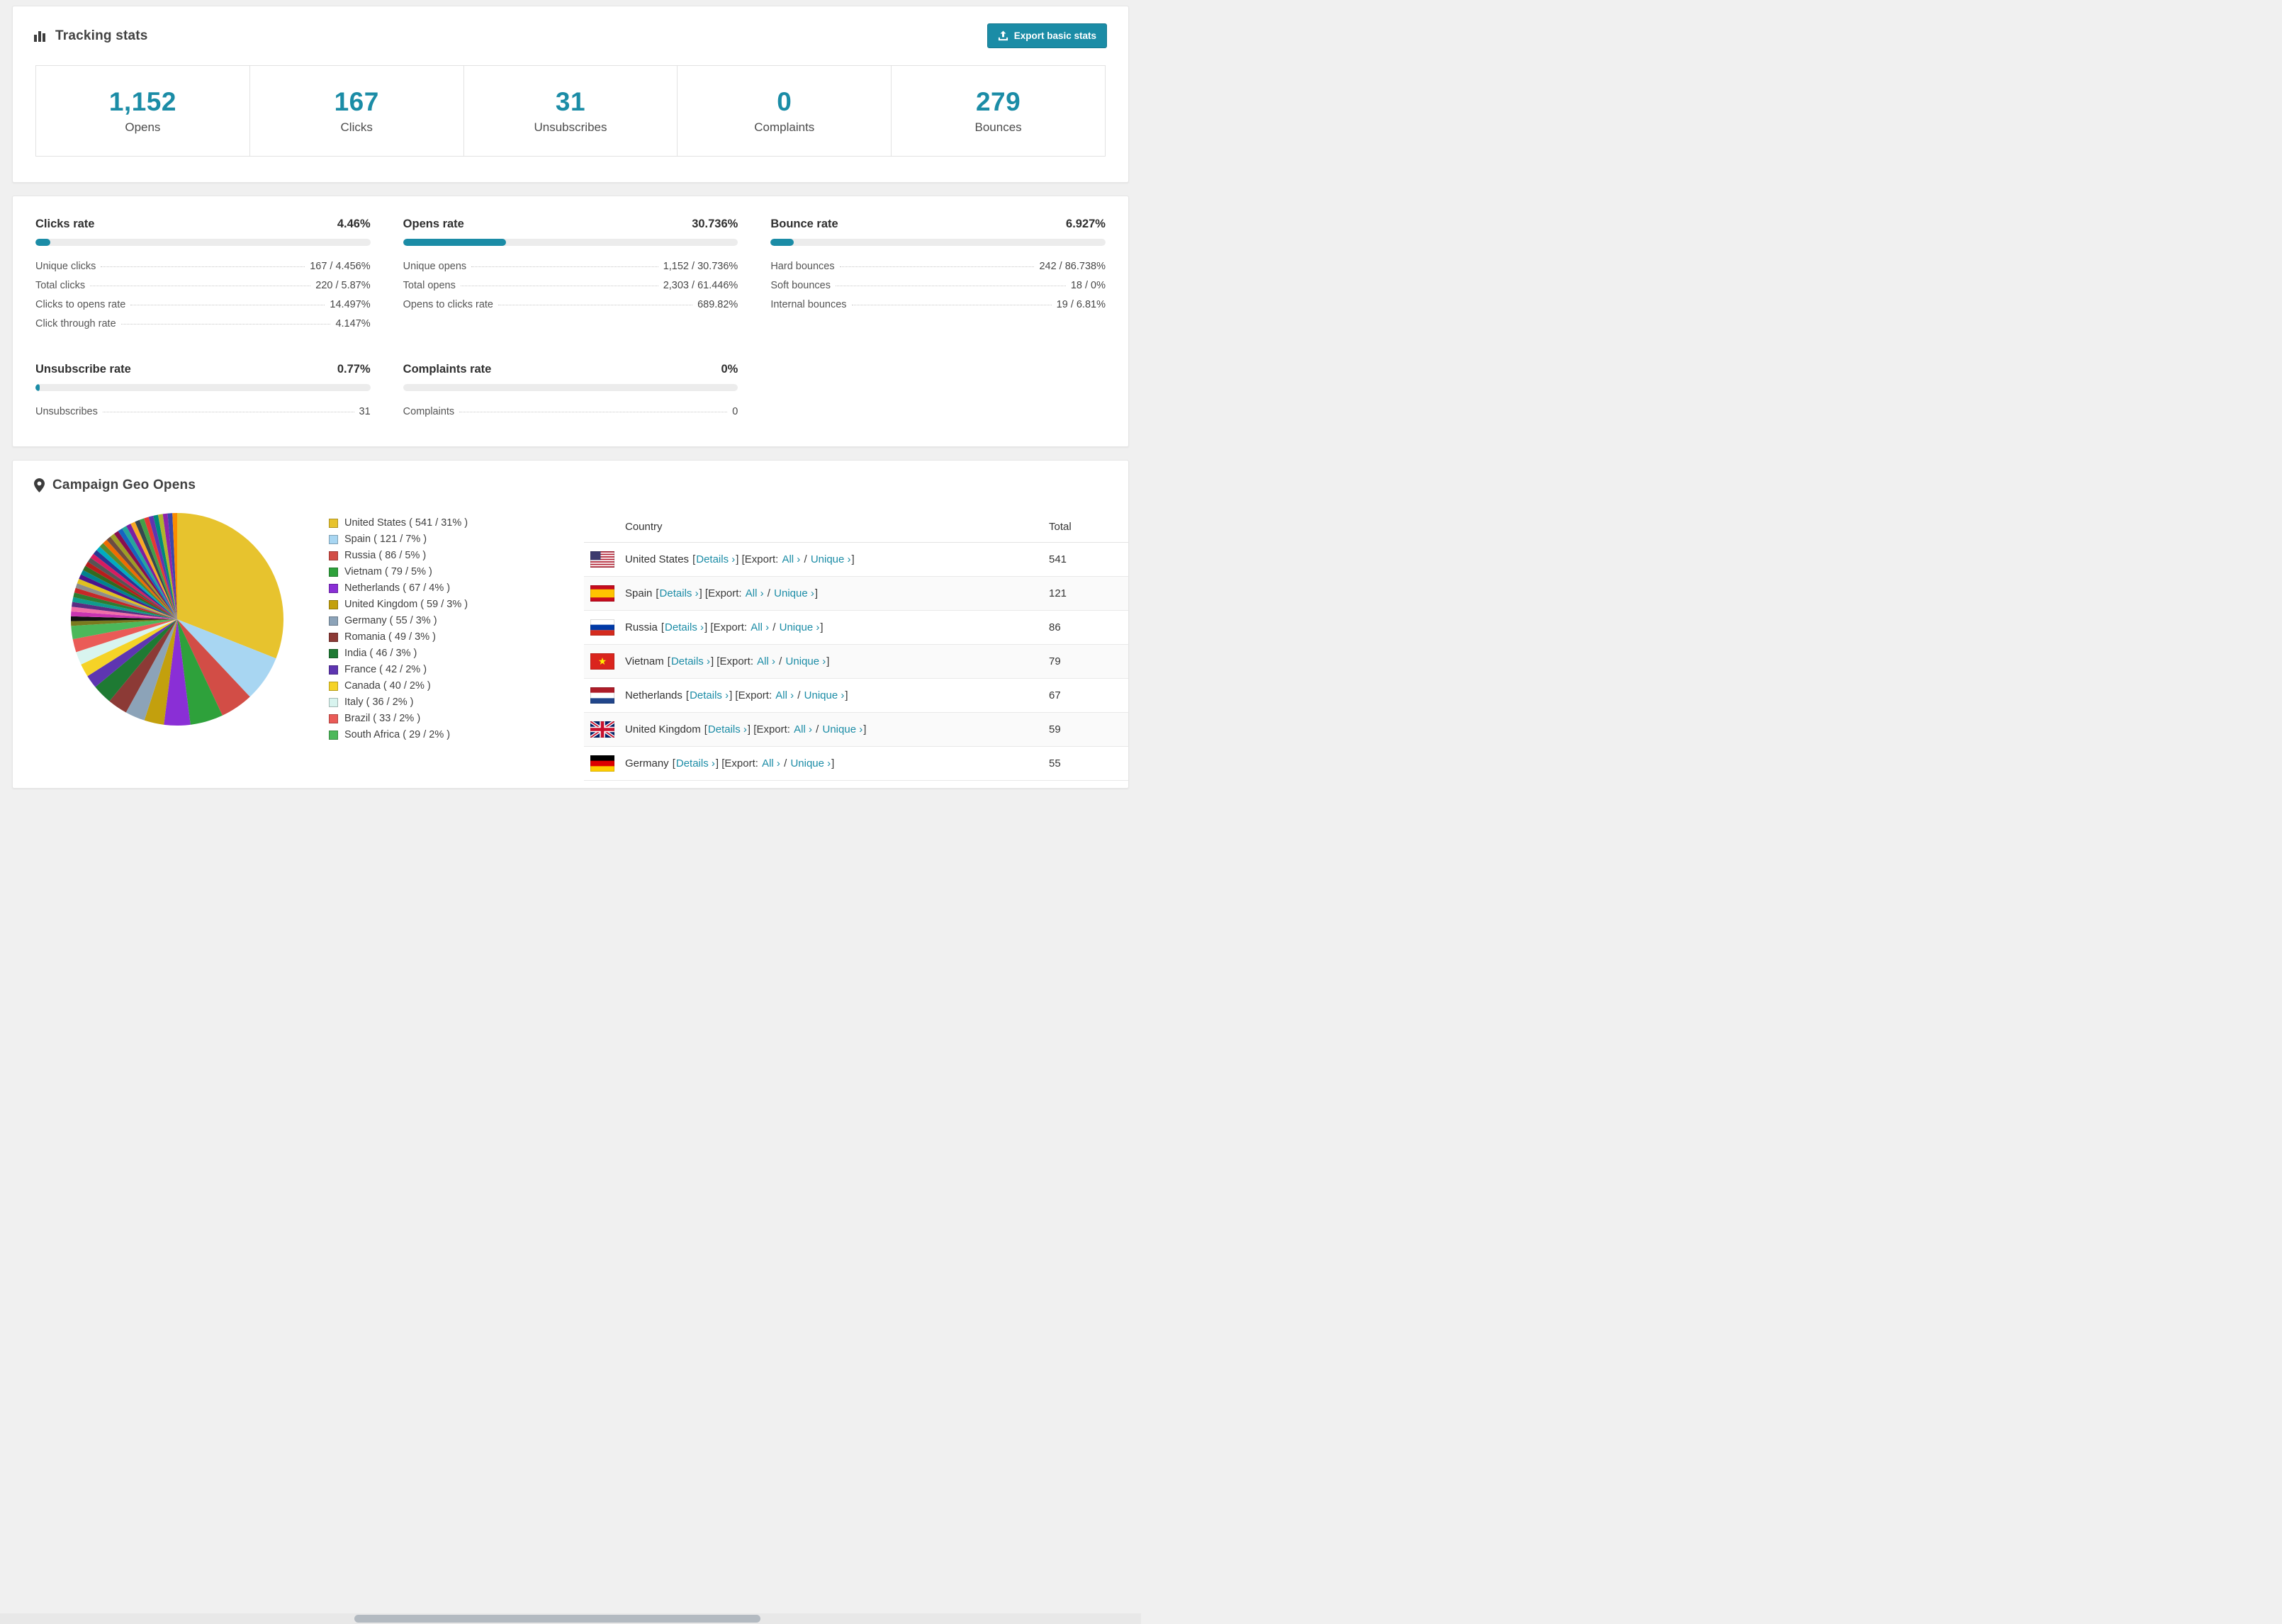 The width and height of the screenshot is (2282, 1624). What do you see at coordinates (357, 127) in the screenshot?
I see `stat-label: Clicks` at bounding box center [357, 127].